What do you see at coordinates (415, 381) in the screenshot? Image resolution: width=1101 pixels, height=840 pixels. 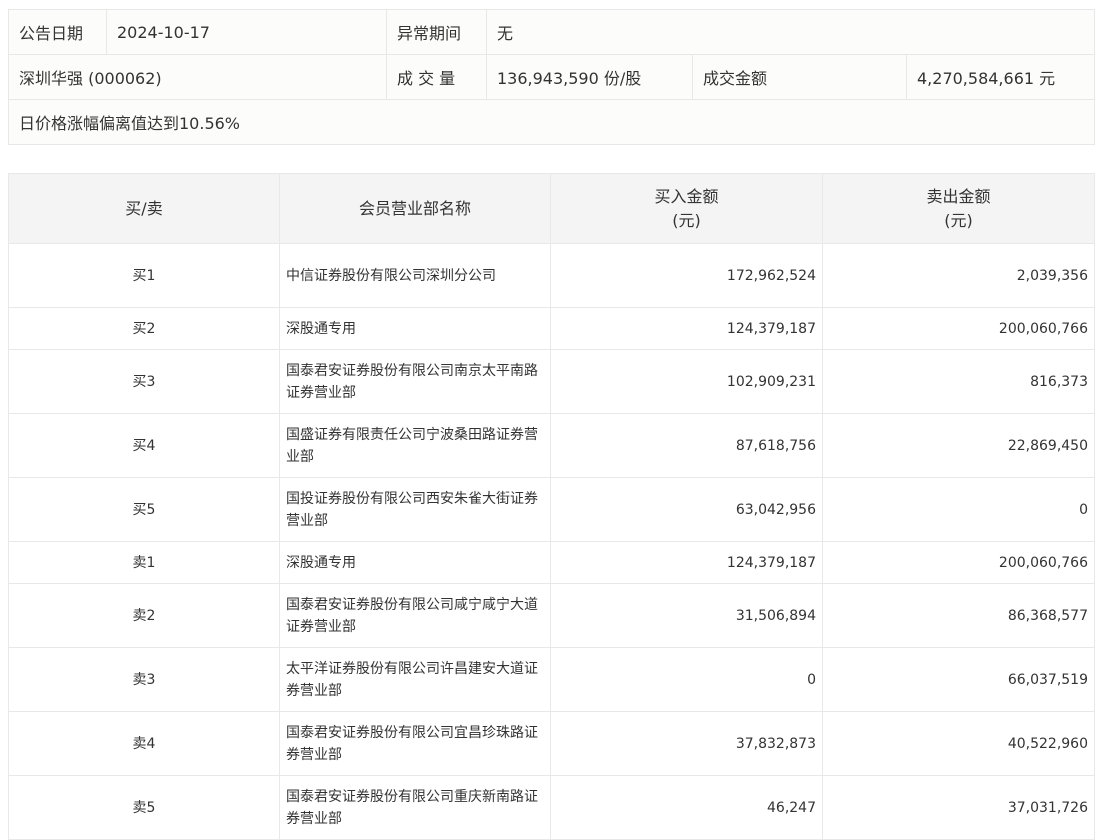 I see `branch-name-cell: 国泰君安证券股份有限公司南京太平南路证券营业部` at bounding box center [415, 381].